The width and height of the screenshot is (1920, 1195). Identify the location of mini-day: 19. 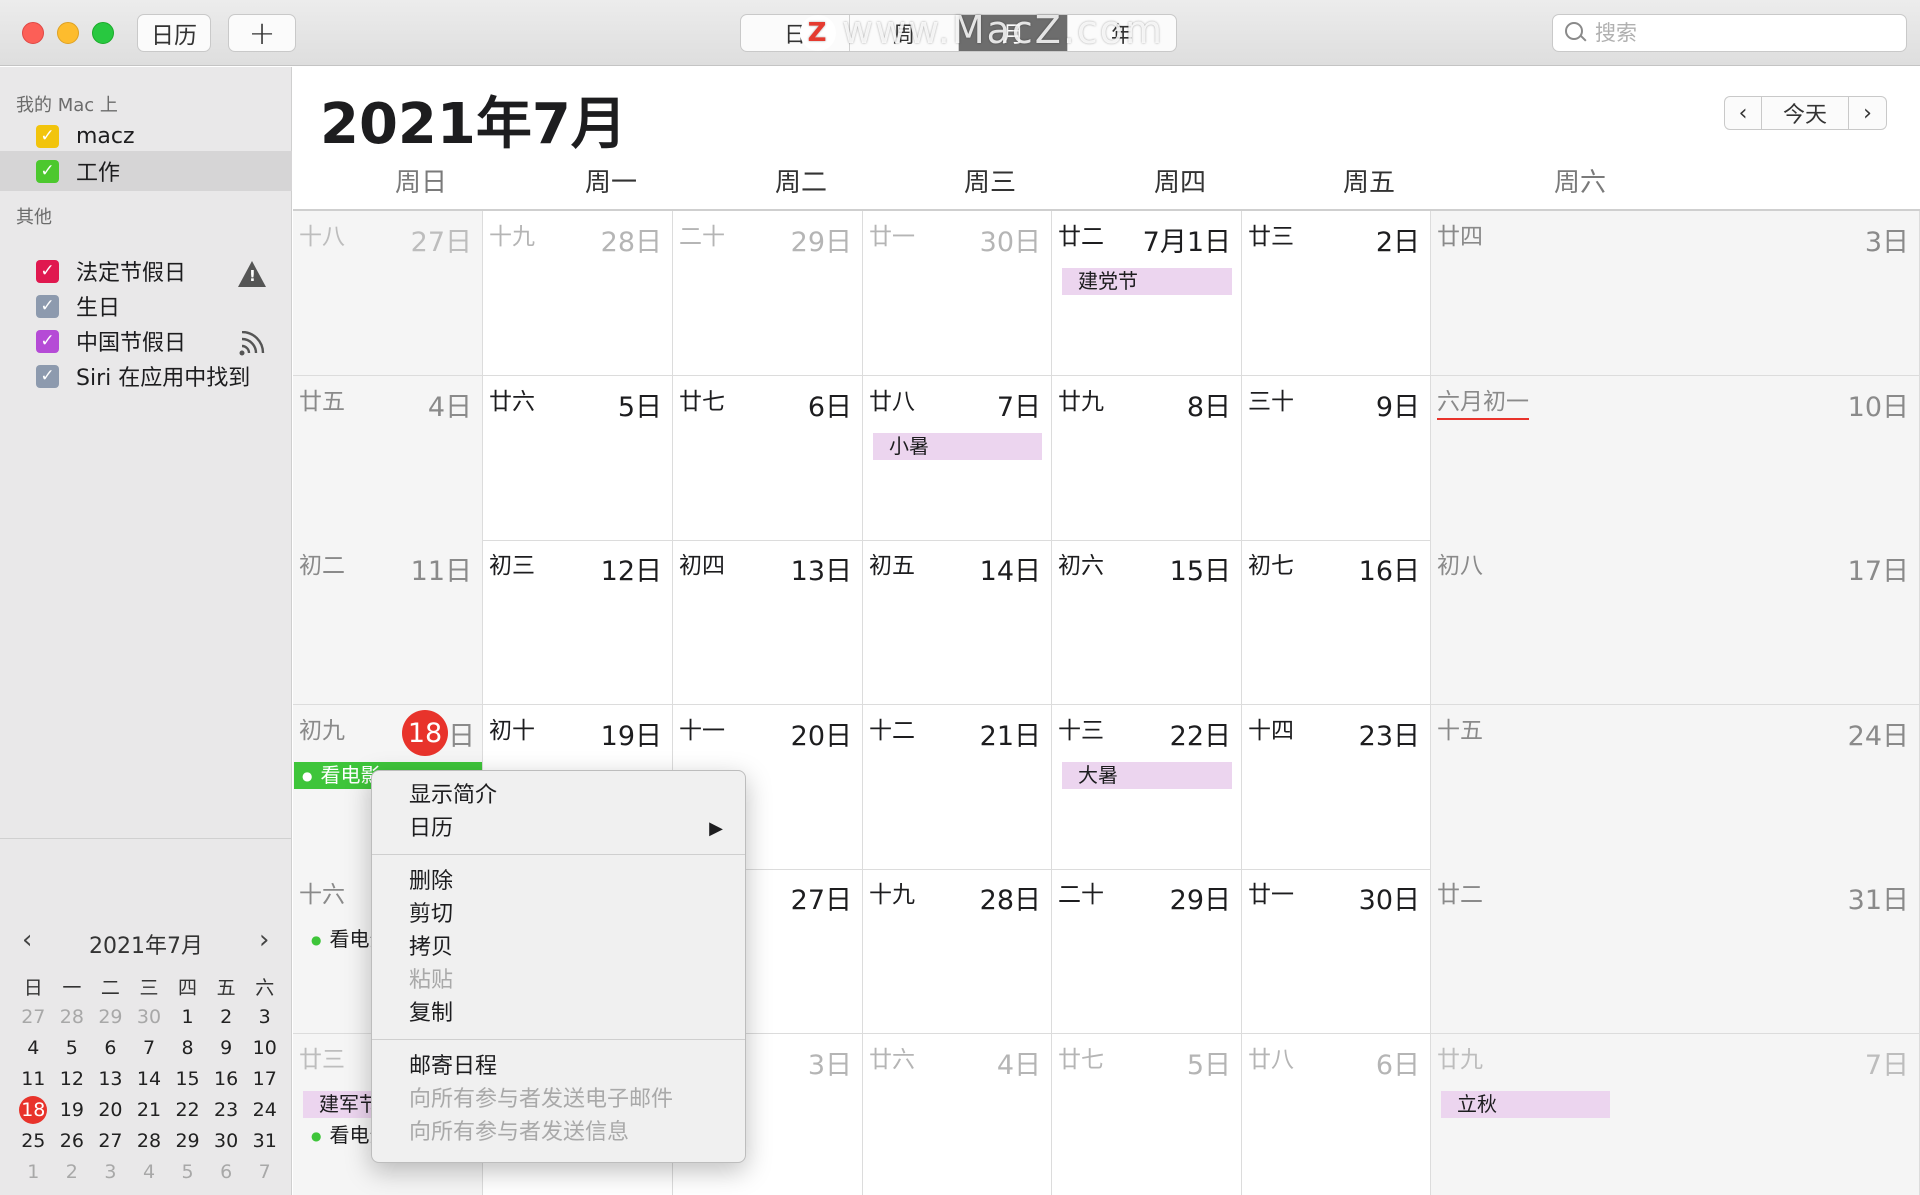
(72, 1110).